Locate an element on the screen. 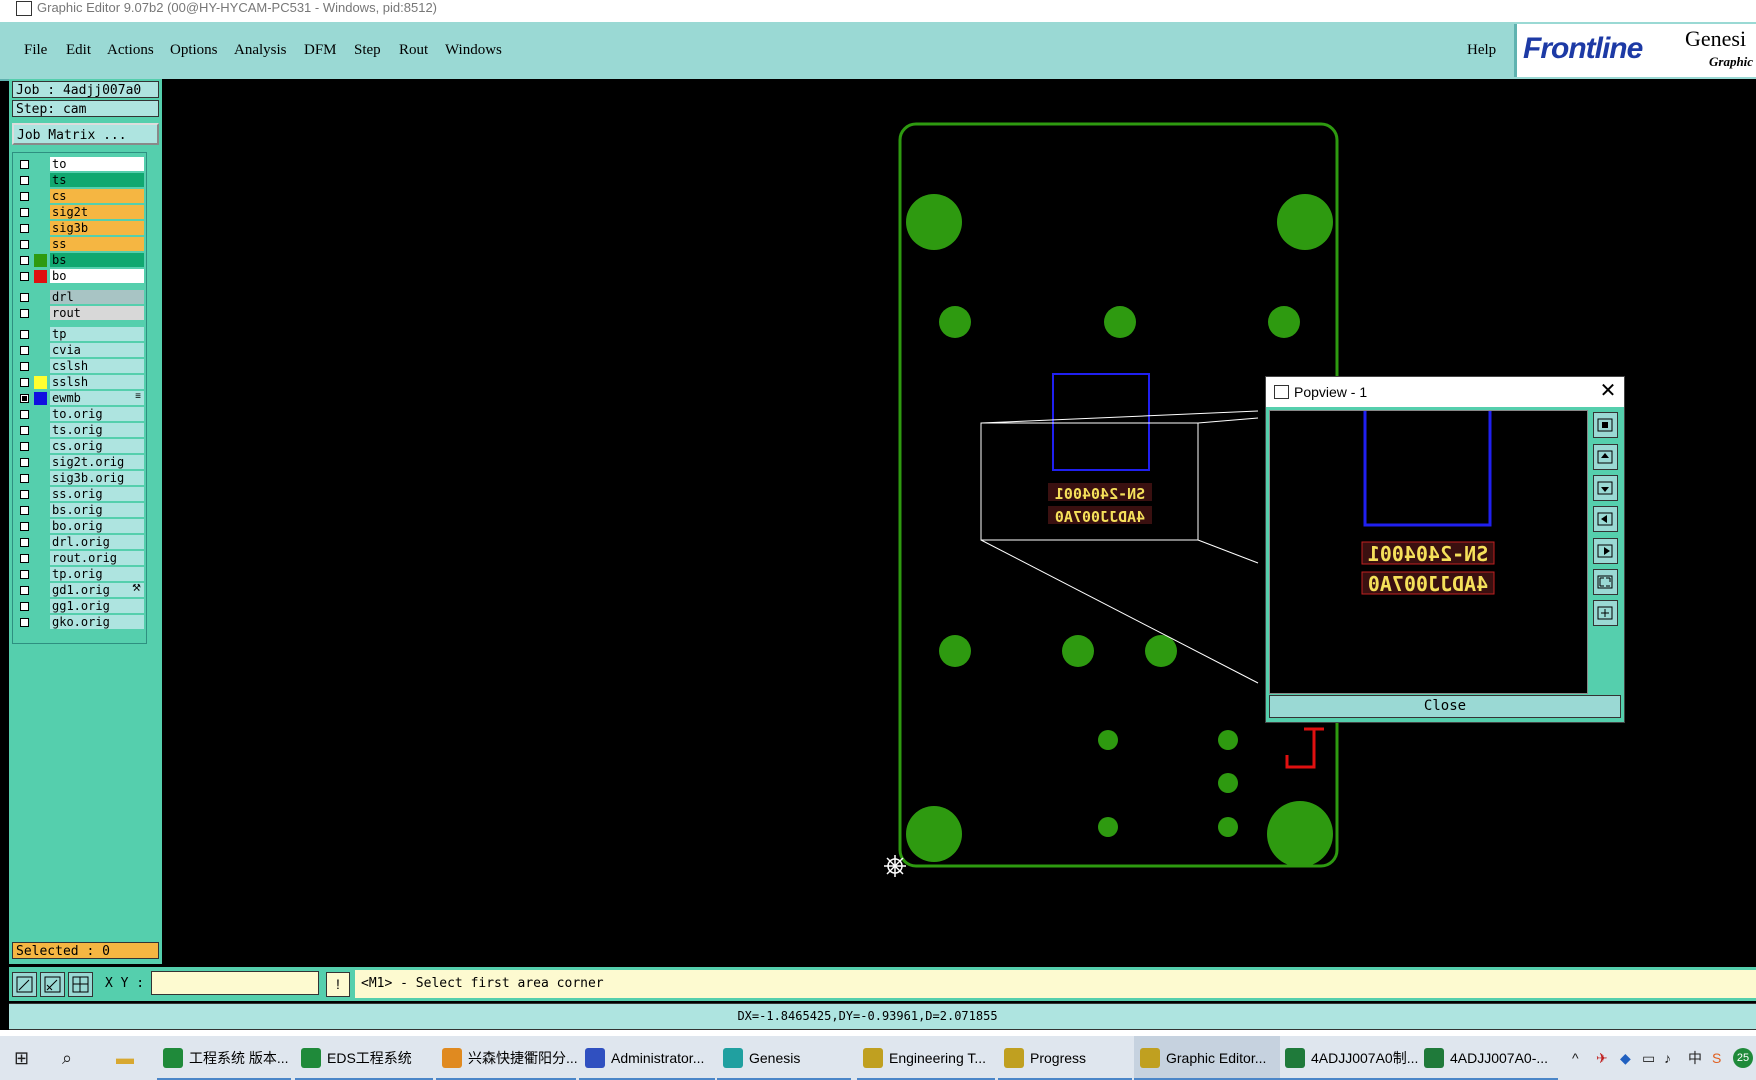 This screenshot has width=1756, height=1080. layer-row-bs-orig: bs.orig is located at coordinates (79, 510).